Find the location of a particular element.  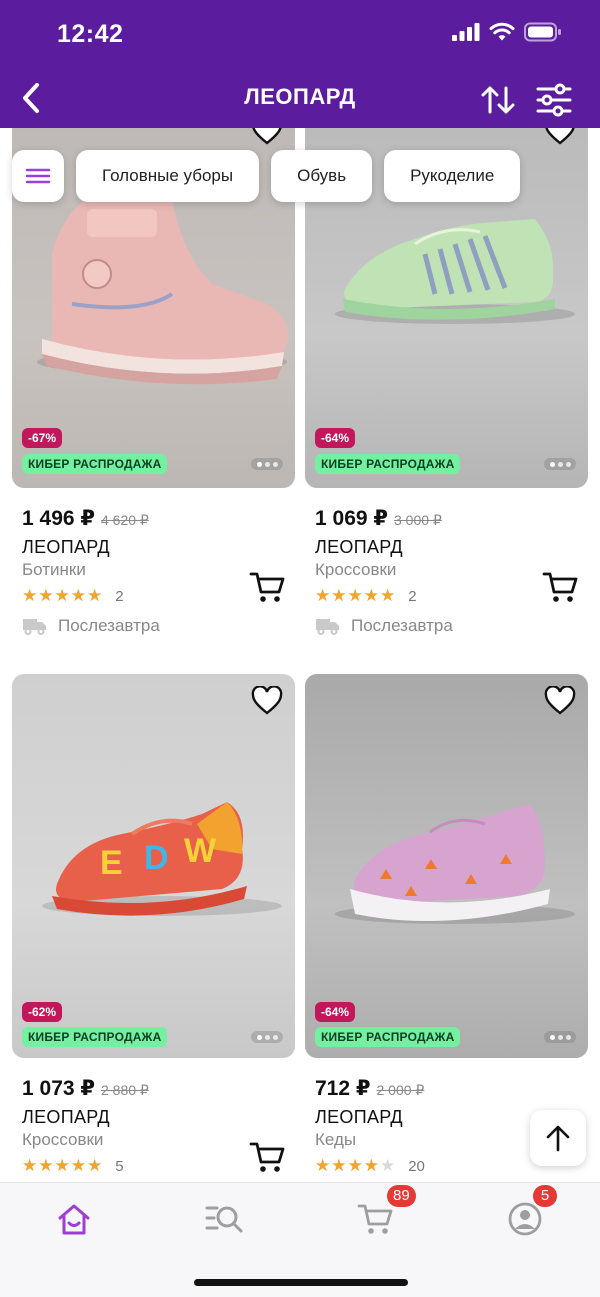

product-photo-coral-sneaker: E D W is located at coordinates (162, 859).